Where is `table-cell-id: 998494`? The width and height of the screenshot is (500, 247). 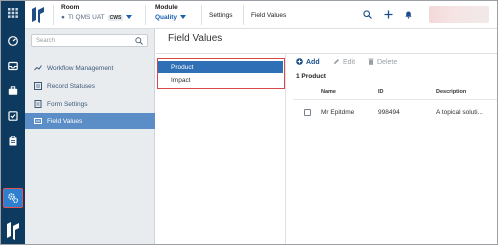
table-cell-id: 998494 is located at coordinates (389, 112).